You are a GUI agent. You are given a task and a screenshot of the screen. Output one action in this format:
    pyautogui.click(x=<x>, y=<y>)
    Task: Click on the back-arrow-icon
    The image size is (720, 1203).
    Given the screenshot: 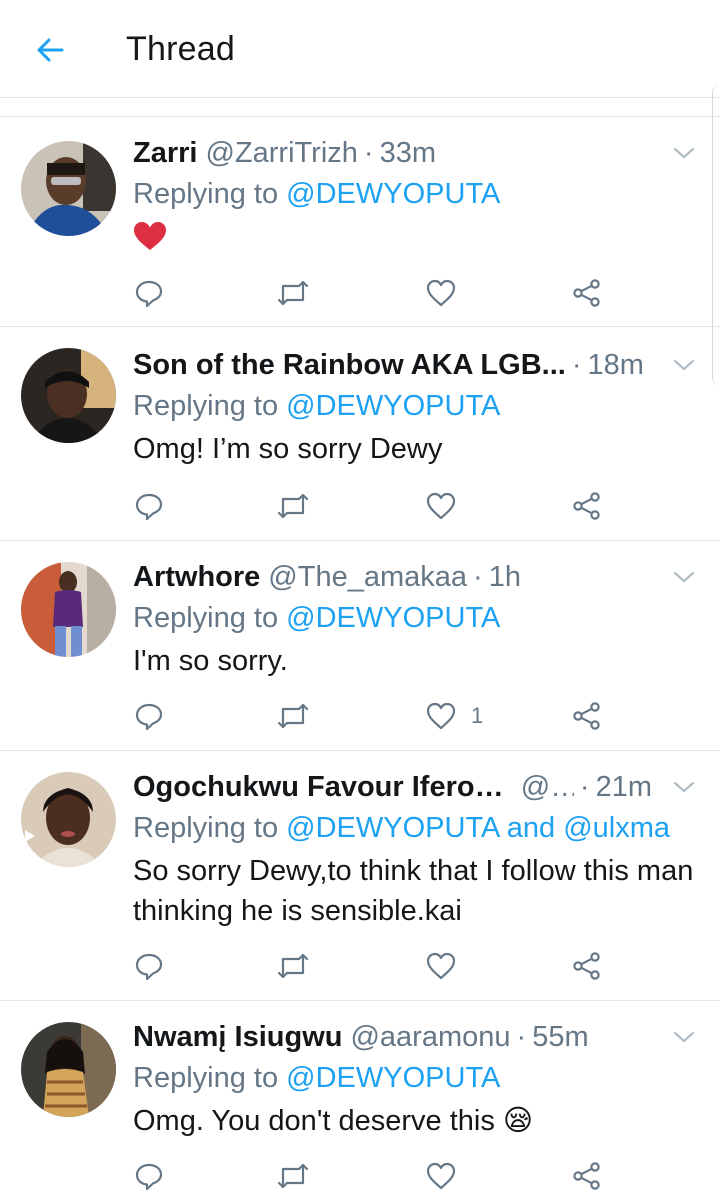 What is the action you would take?
    pyautogui.click(x=50, y=50)
    